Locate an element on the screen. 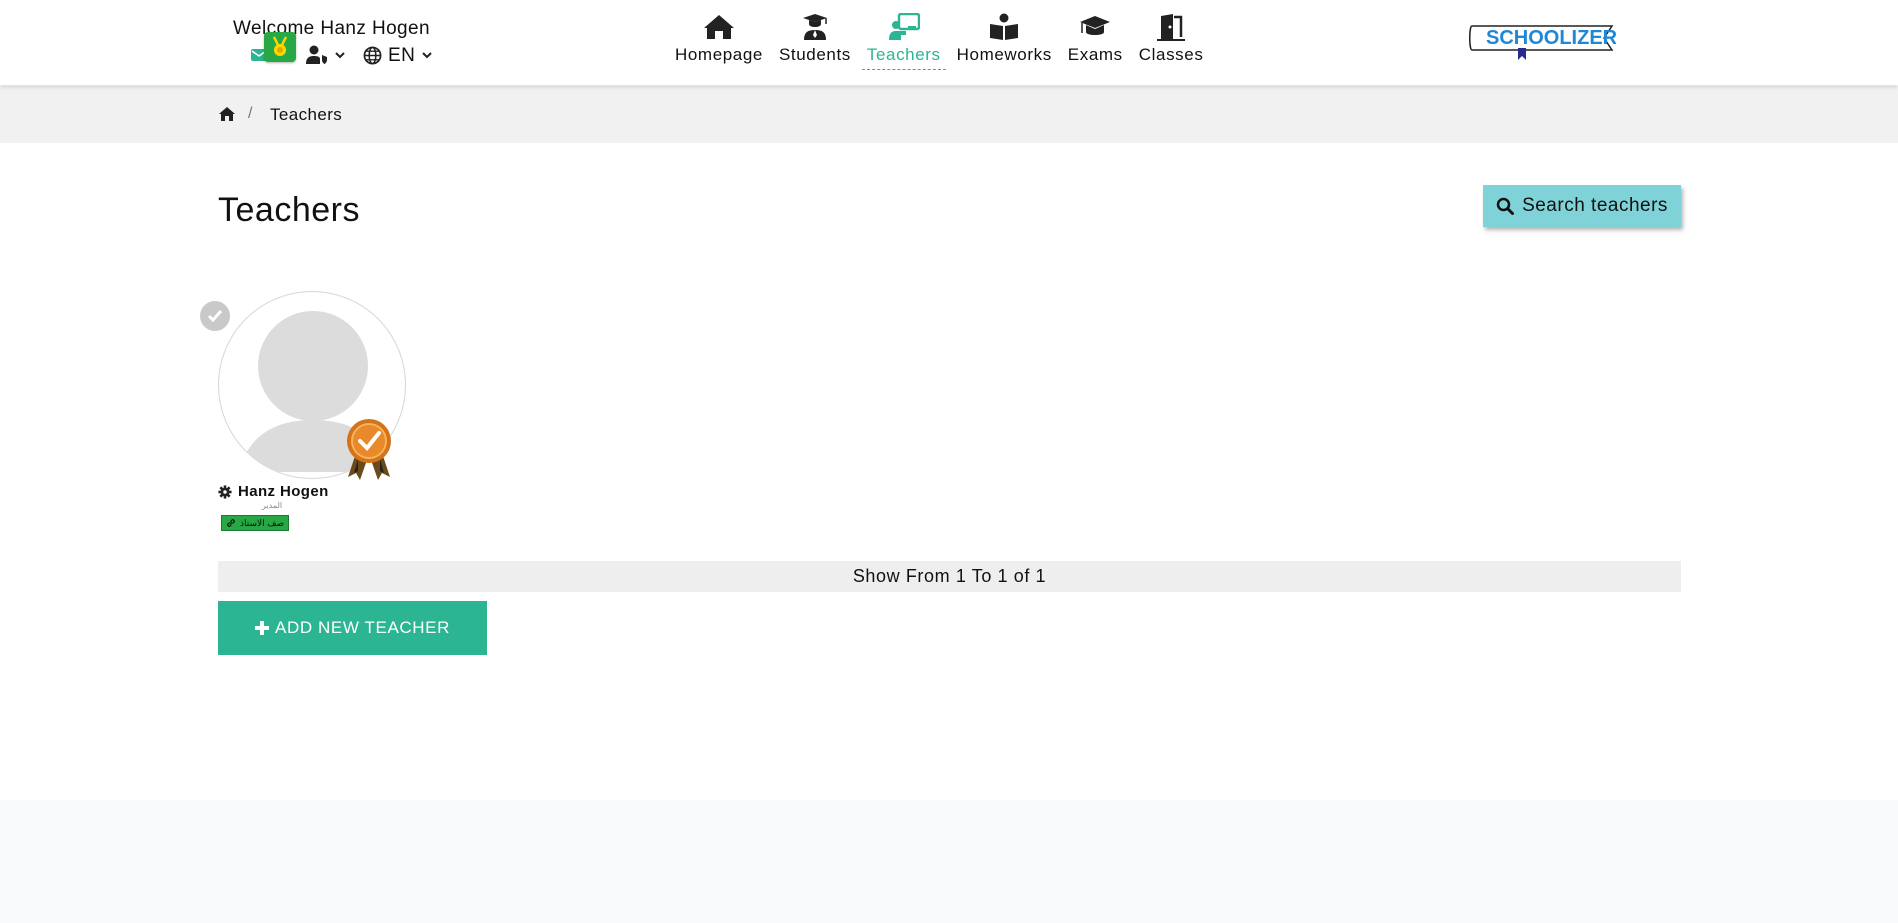  medal-badge is located at coordinates (280, 47).